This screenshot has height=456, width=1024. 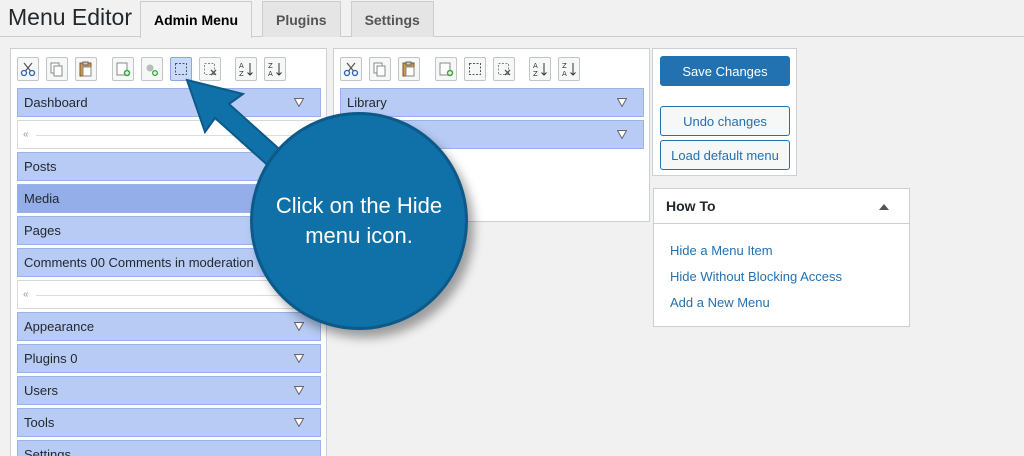 I want to click on menu-item-settings: Settings, so click(x=169, y=448).